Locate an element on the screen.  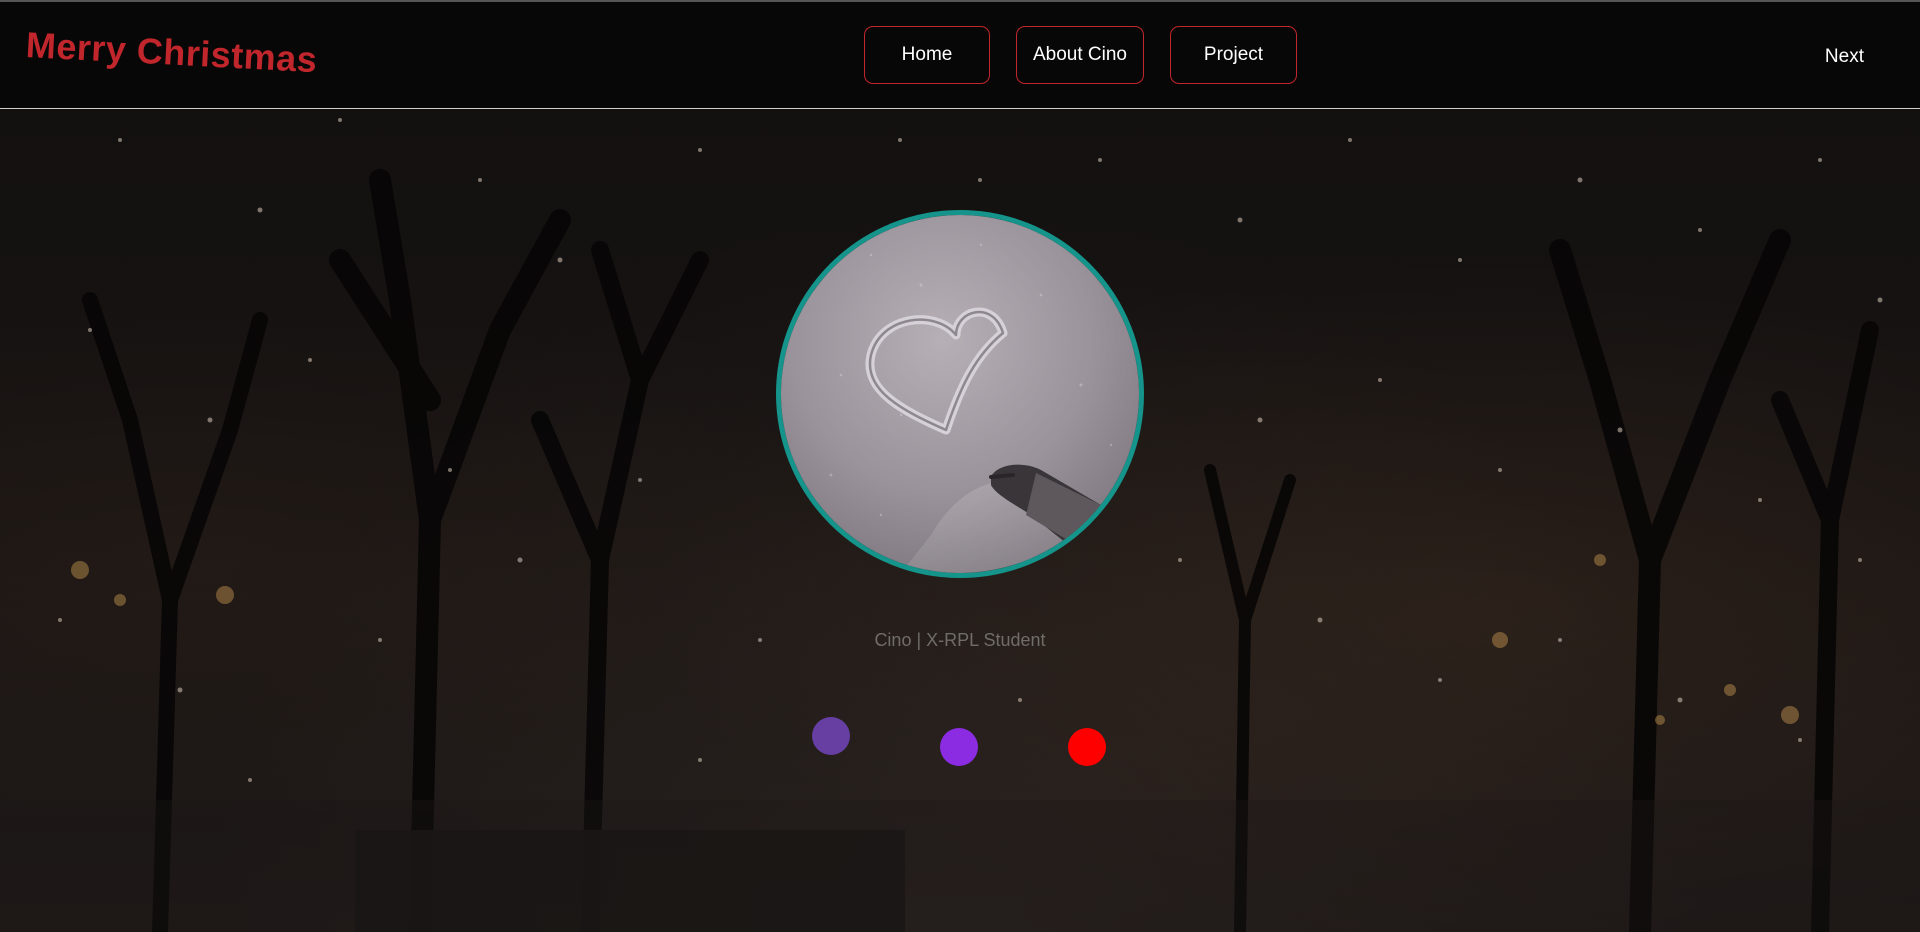
nav-links: Home About Cino Project is located at coordinates (1080, 55).